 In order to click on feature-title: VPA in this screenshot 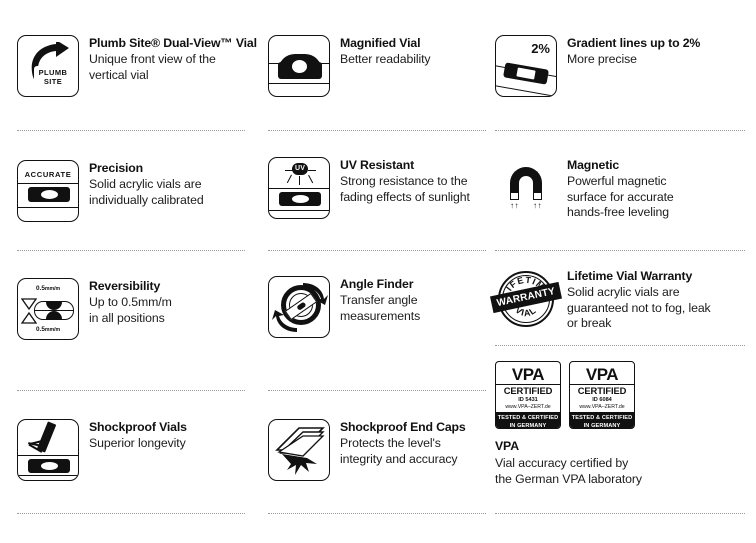, I will do `click(507, 446)`.